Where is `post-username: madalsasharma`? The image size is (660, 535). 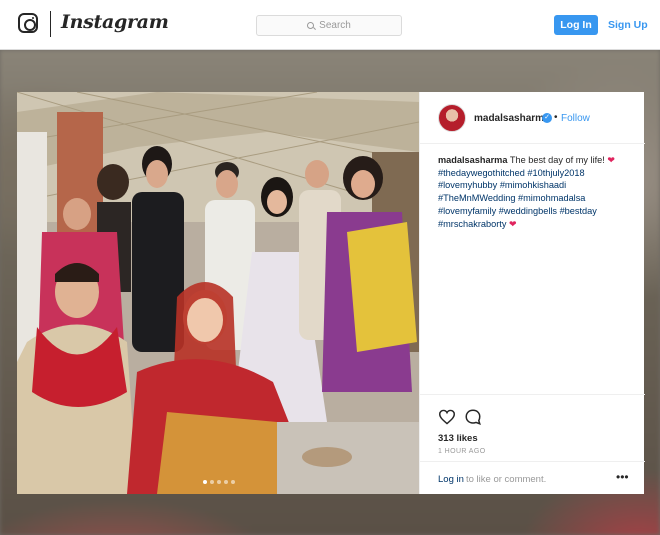 post-username: madalsasharma is located at coordinates (512, 118).